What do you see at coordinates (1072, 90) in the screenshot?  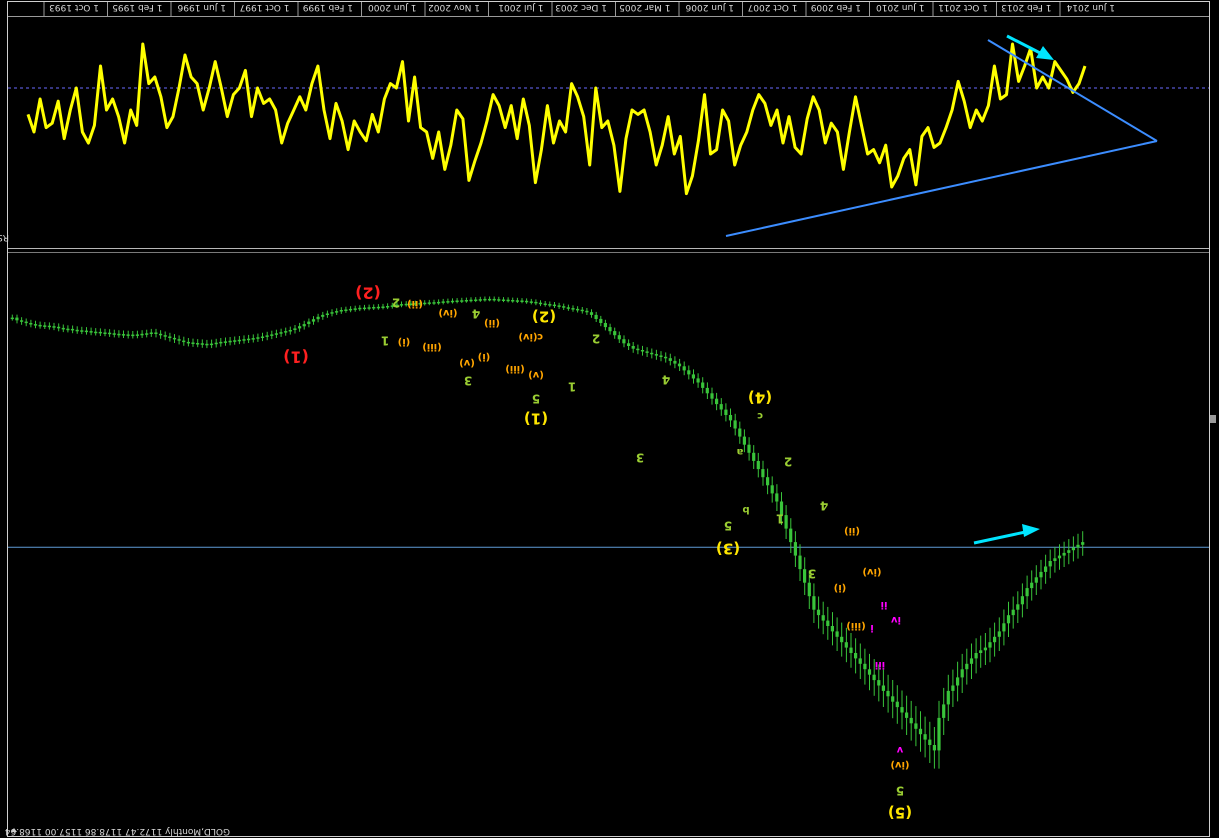 I see `rsi-trendline-upper` at bounding box center [1072, 90].